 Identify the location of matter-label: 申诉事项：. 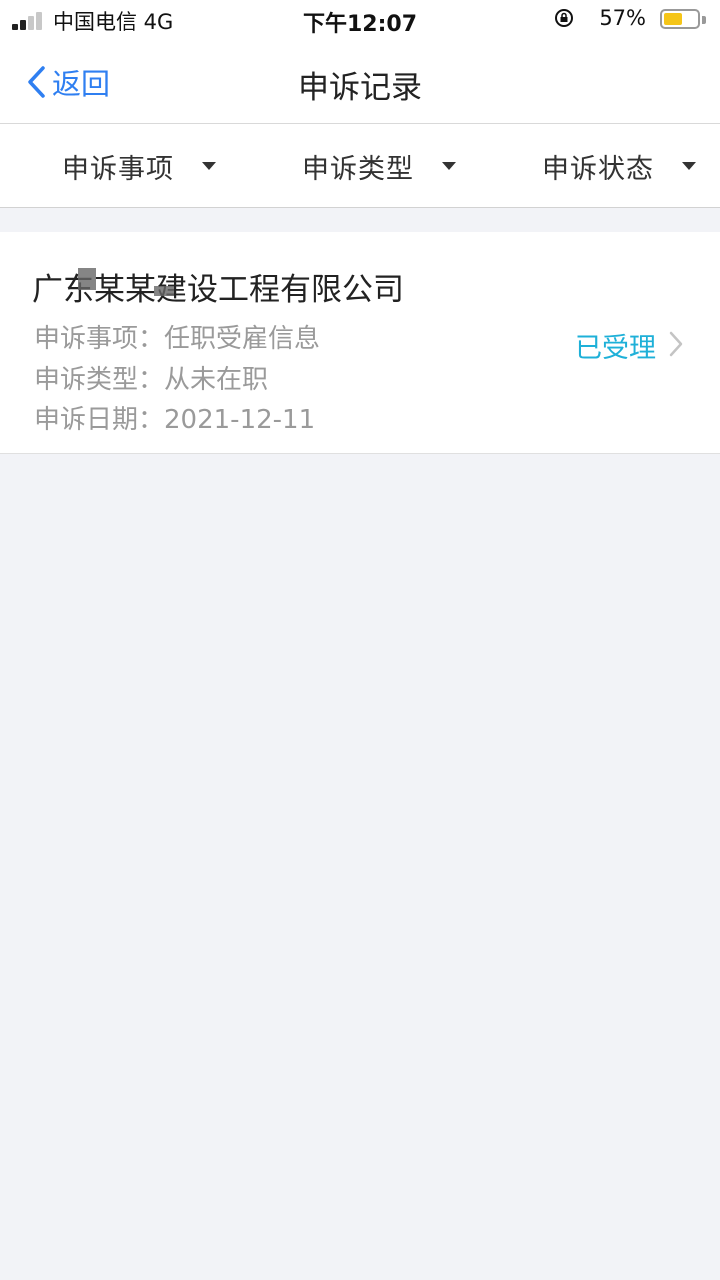
(99, 339).